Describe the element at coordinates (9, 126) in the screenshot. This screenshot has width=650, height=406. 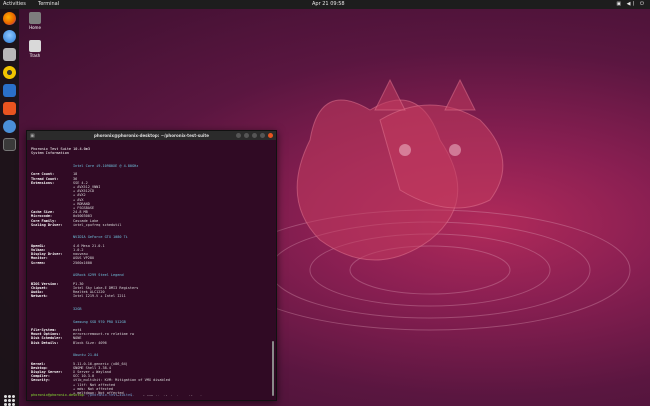
I see `help-icon` at that location.